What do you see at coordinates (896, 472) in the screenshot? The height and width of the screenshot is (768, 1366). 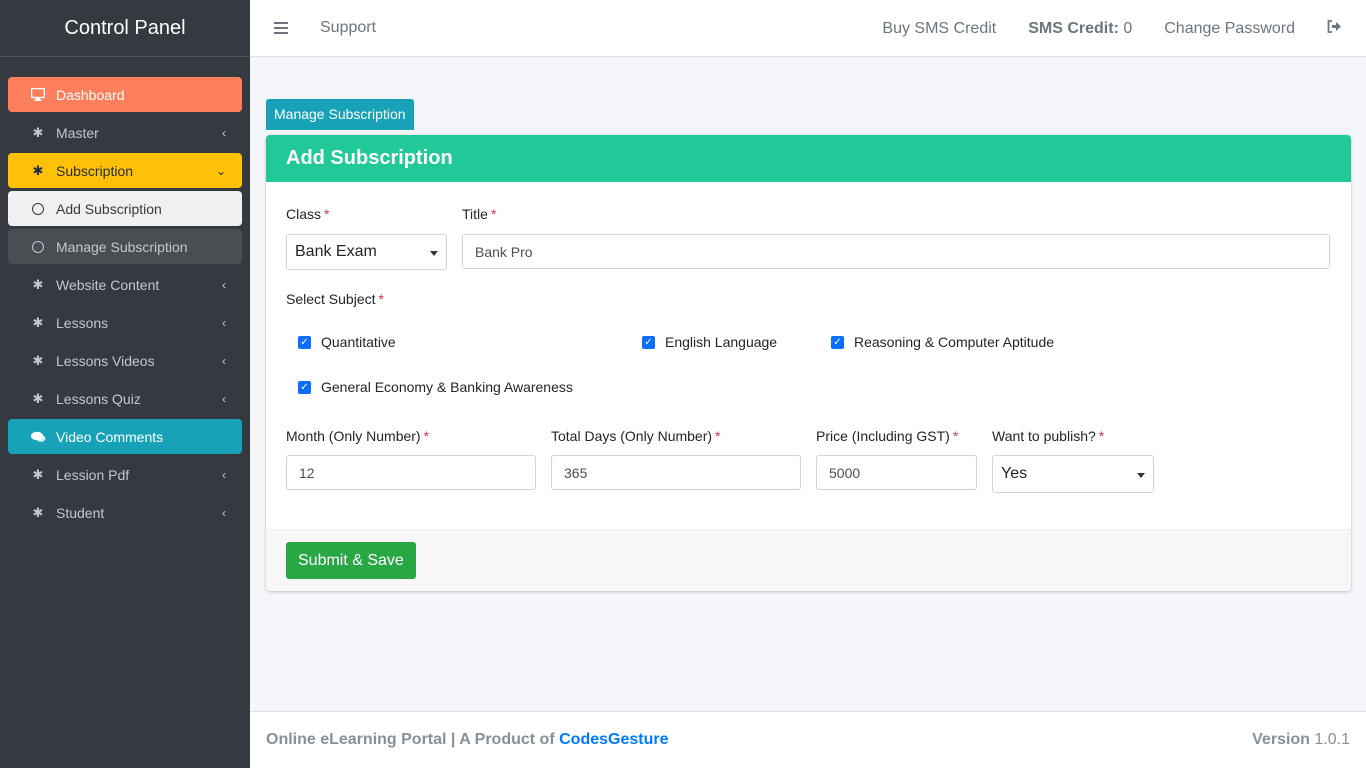 I see `price-input: 5000` at bounding box center [896, 472].